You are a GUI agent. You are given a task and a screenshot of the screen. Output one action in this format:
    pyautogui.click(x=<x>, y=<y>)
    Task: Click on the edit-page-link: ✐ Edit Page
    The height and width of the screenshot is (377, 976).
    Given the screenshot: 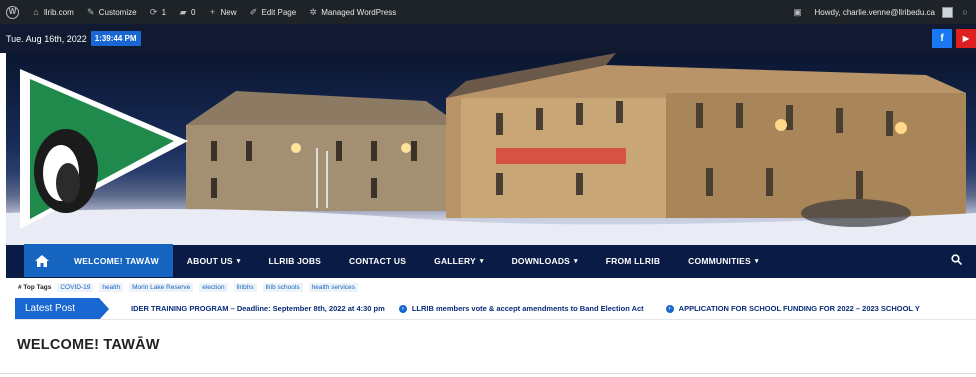 What is the action you would take?
    pyautogui.click(x=273, y=12)
    